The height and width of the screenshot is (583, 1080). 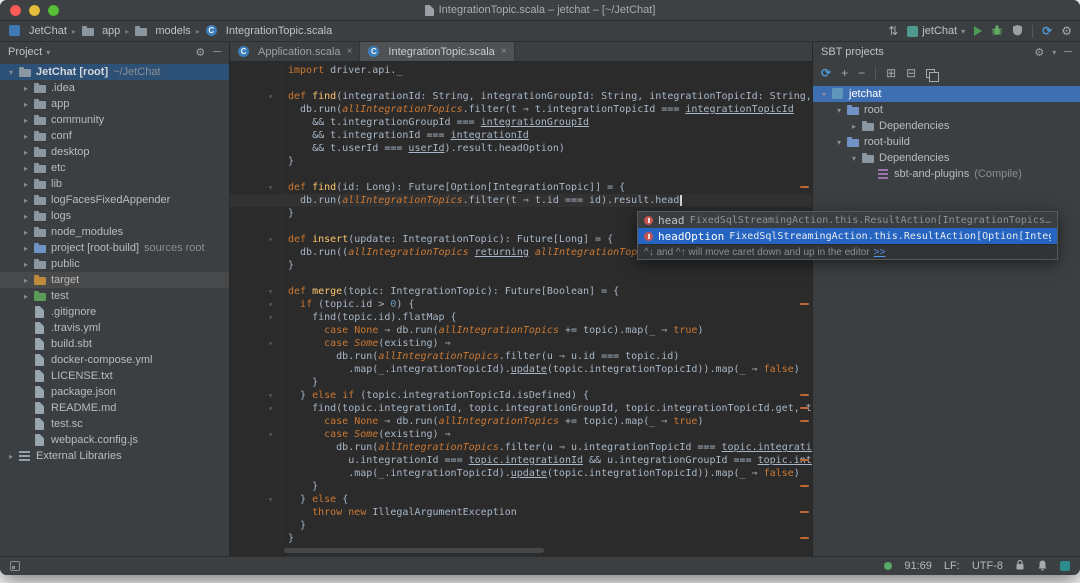 What do you see at coordinates (114, 392) in the screenshot?
I see `project-tree-item: package.json` at bounding box center [114, 392].